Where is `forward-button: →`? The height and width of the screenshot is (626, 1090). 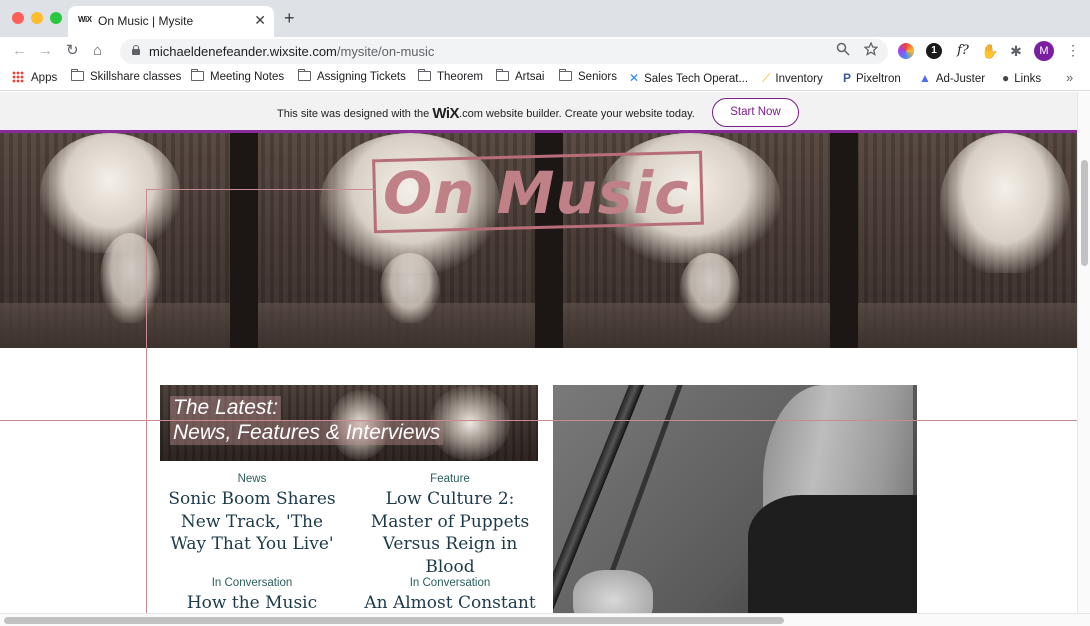 forward-button: → is located at coordinates (45, 51).